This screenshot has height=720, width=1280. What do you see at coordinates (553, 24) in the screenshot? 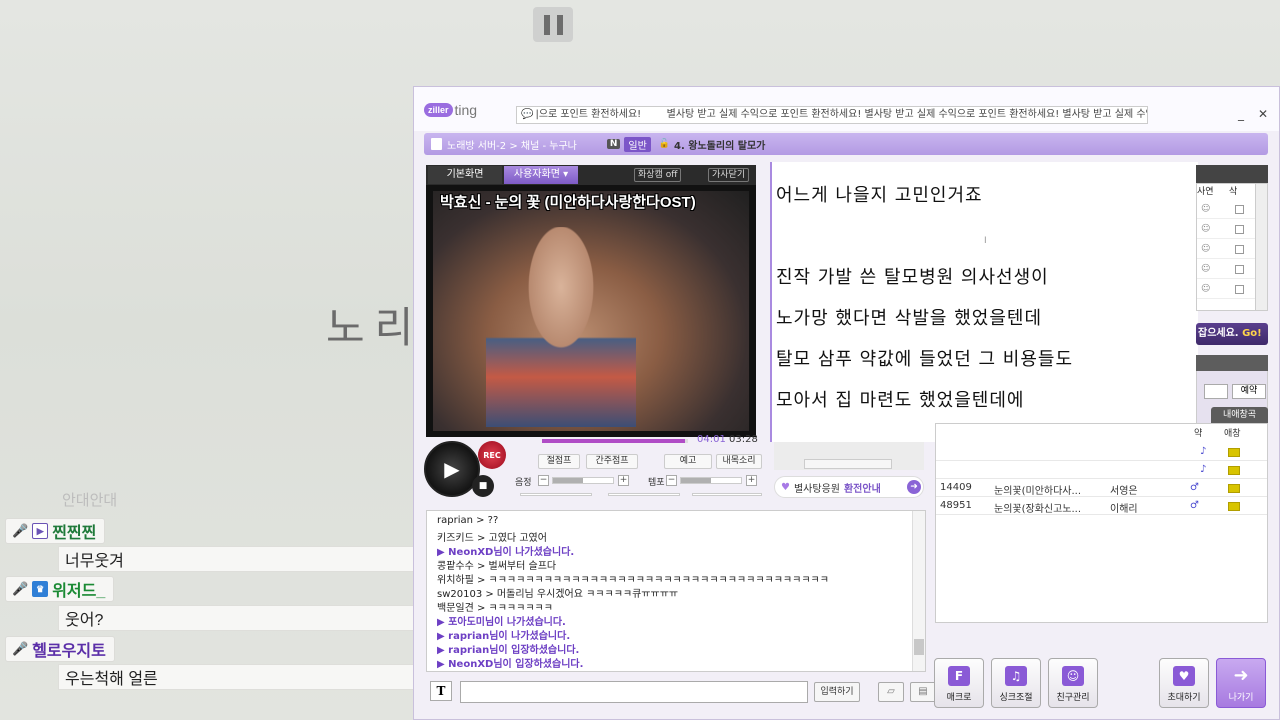
I see `pause-button` at bounding box center [553, 24].